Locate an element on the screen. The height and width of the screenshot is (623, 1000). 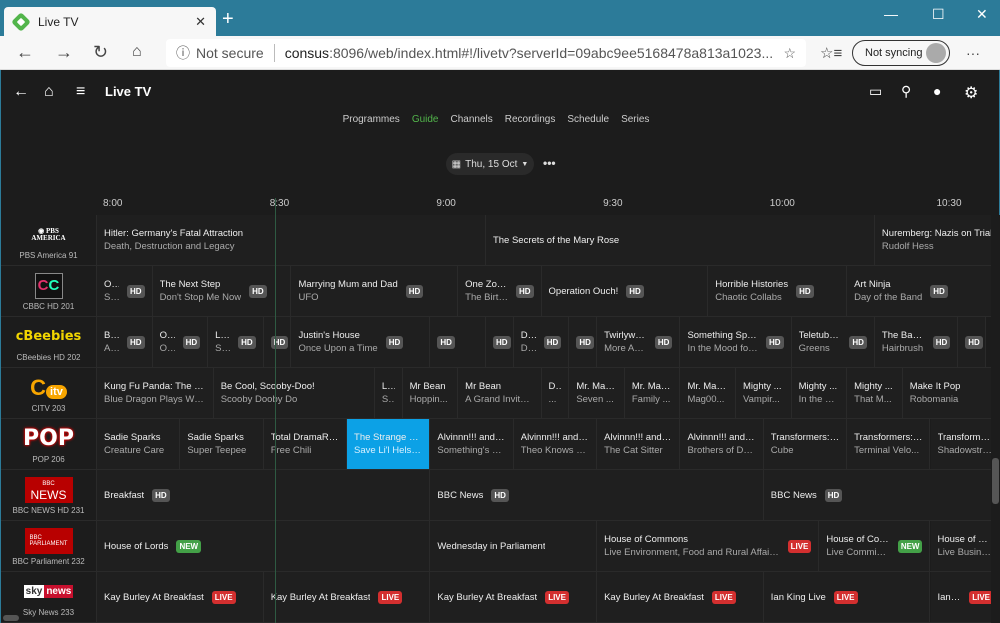
channel-header: cBeebies CBeebies HD 202 is located at coordinates (49, 342).